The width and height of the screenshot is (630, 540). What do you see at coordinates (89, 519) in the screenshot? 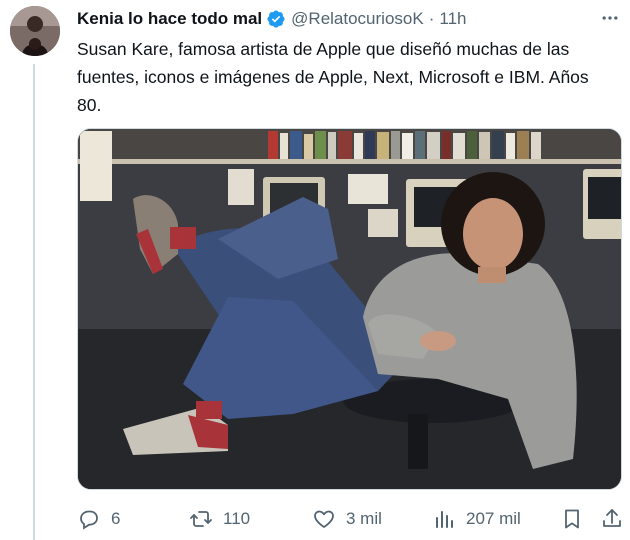
I see `reply-icon` at bounding box center [89, 519].